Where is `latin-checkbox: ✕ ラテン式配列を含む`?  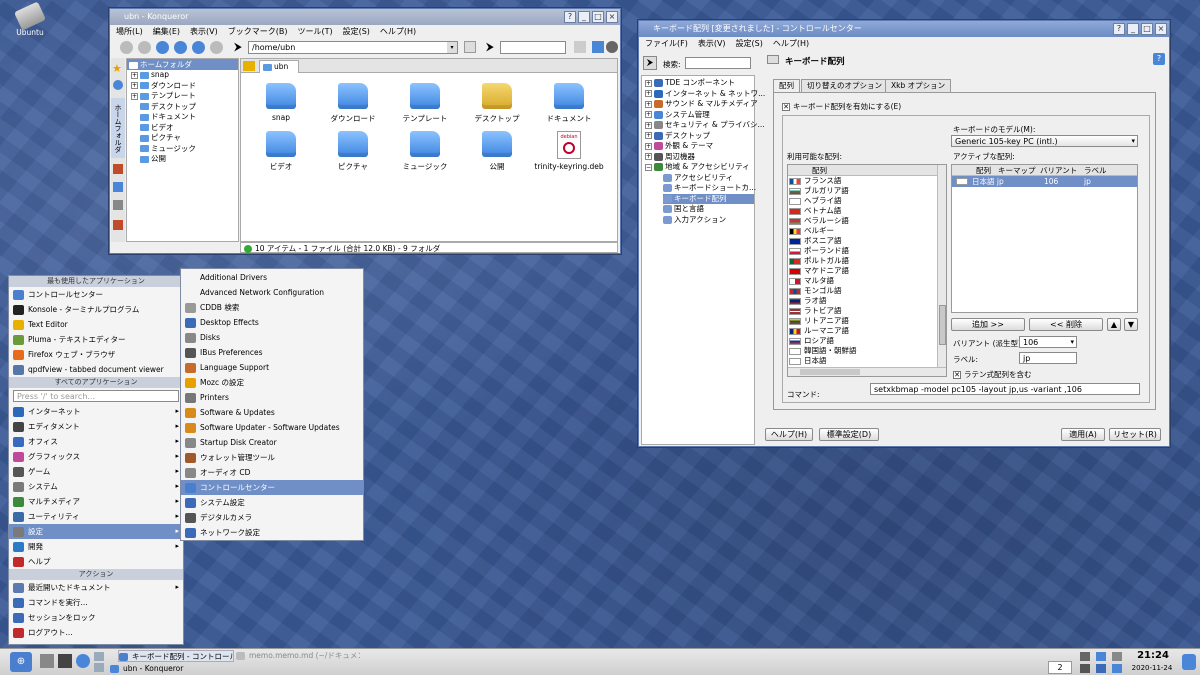
latin-checkbox: ✕ ラテン式配列を含む is located at coordinates (992, 374).